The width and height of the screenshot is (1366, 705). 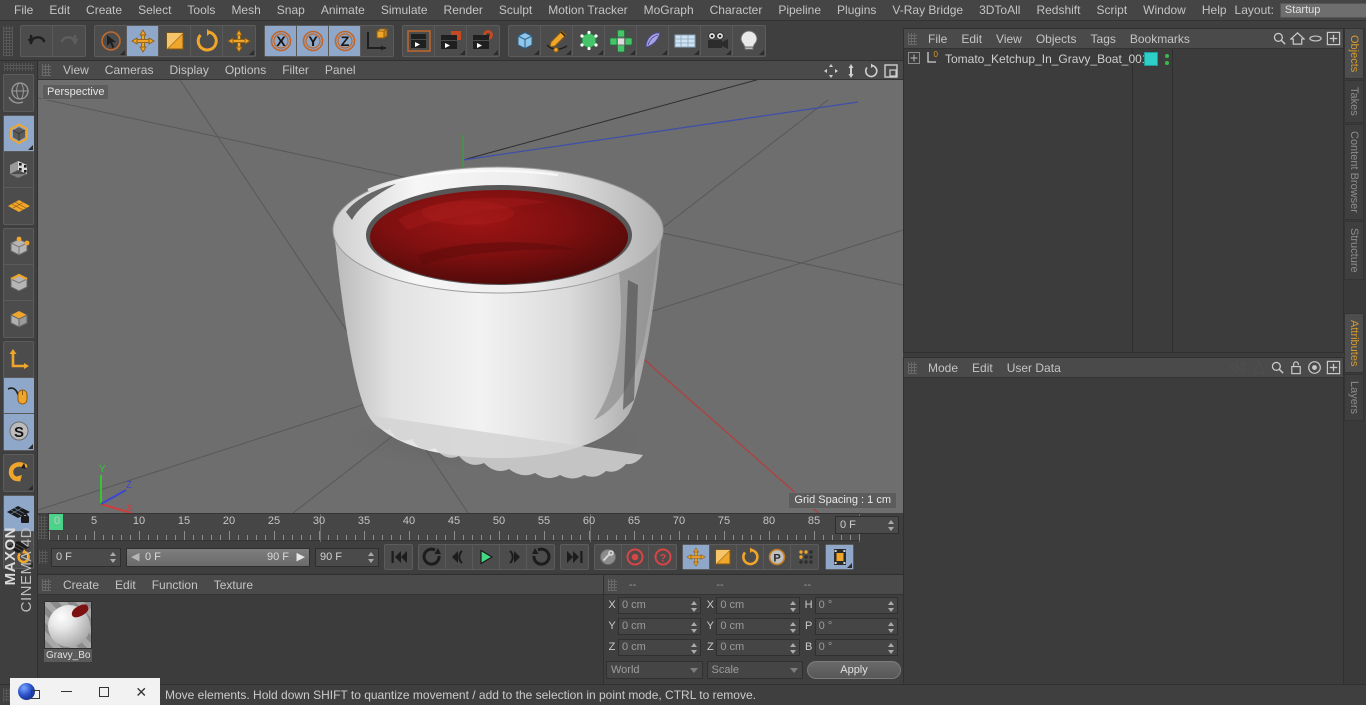 I want to click on end-frame-field: 90 F, so click(x=347, y=557).